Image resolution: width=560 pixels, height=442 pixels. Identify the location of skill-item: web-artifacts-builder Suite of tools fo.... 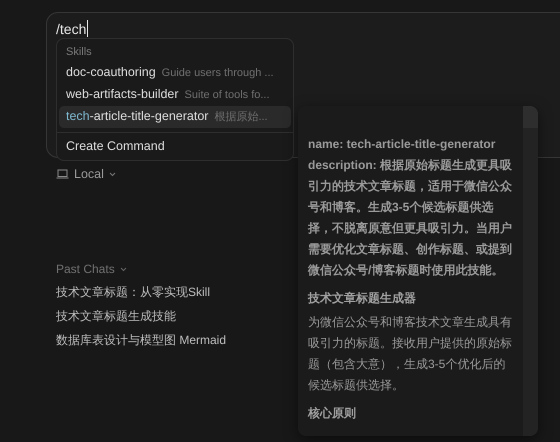
(175, 95).